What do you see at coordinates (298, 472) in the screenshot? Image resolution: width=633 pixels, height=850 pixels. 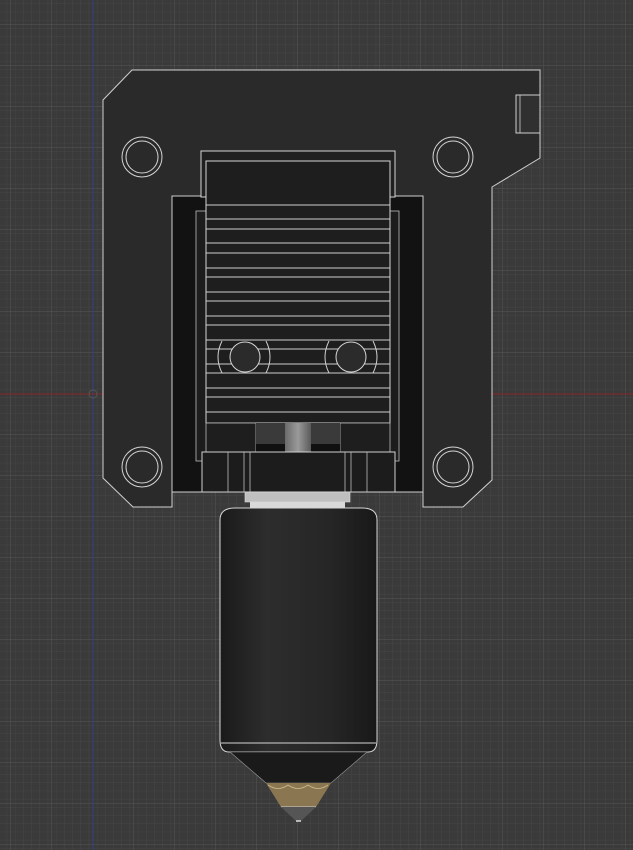 I see `nut` at bounding box center [298, 472].